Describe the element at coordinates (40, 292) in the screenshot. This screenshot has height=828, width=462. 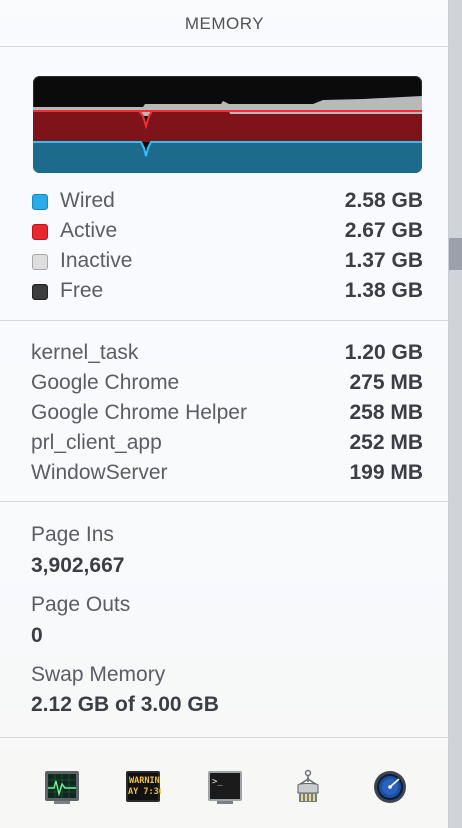
I see `free-swatch` at that location.